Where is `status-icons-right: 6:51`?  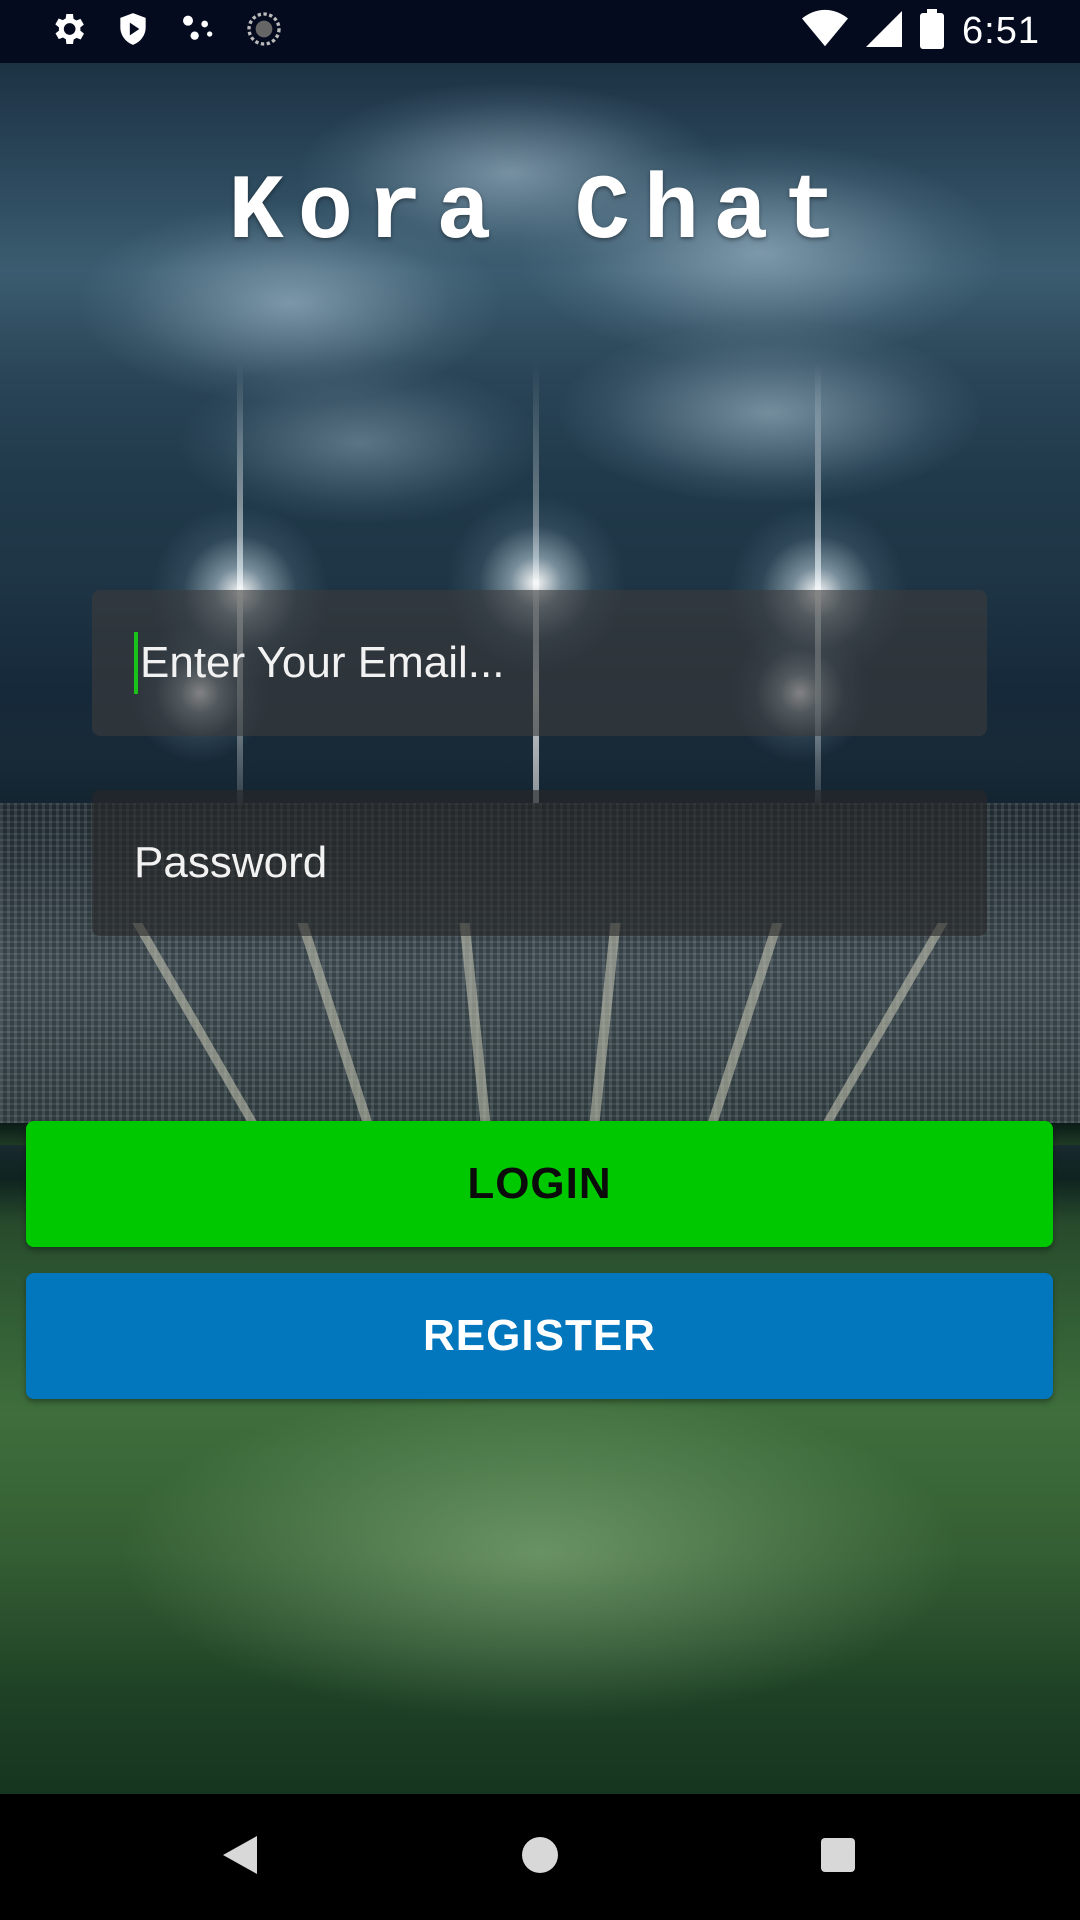 status-icons-right: 6:51 is located at coordinates (921, 31).